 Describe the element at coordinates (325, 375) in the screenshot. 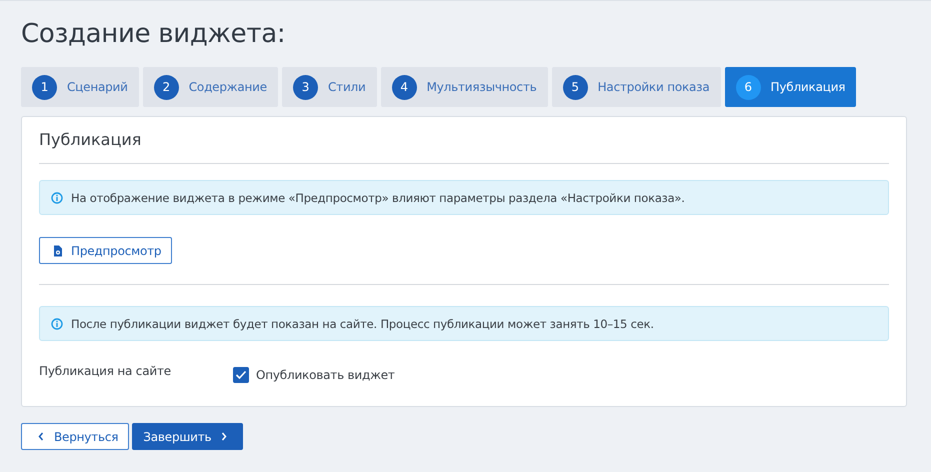

I see `checkbox-label: Опубликовать виджет` at that location.